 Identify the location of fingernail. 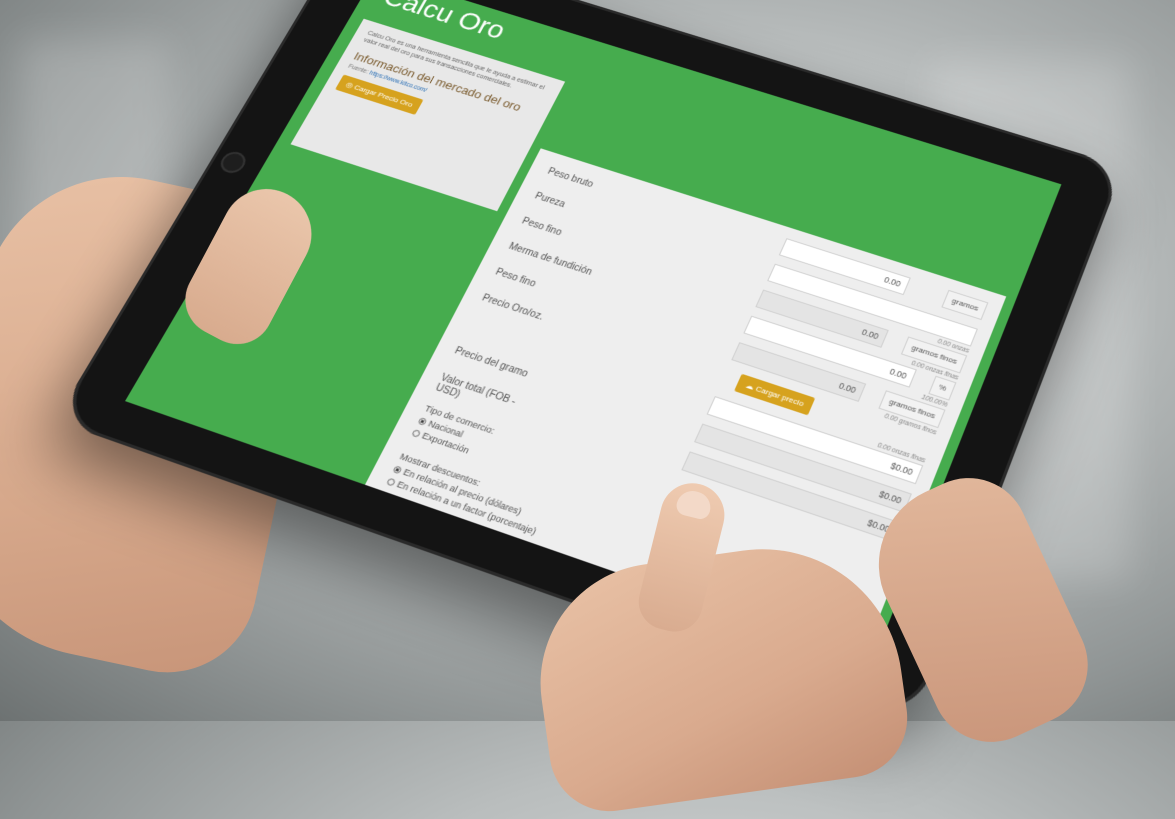
(694, 504).